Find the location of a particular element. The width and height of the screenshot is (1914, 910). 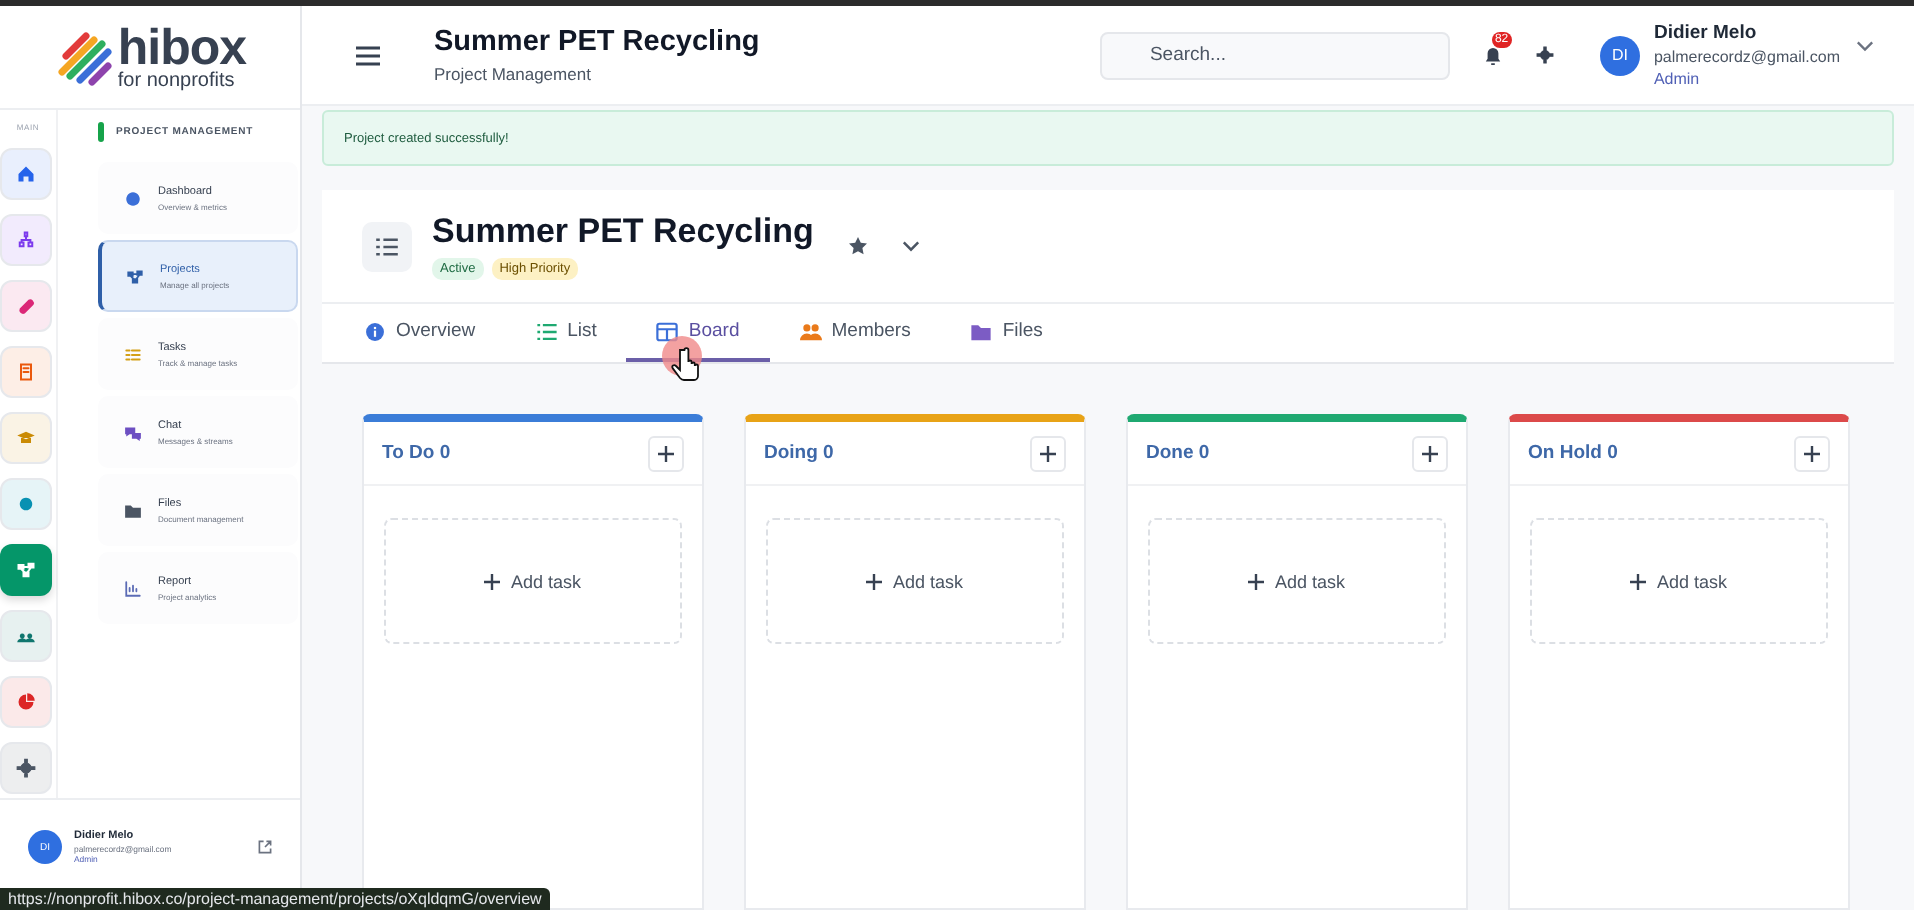

tab: List is located at coordinates (566, 333).